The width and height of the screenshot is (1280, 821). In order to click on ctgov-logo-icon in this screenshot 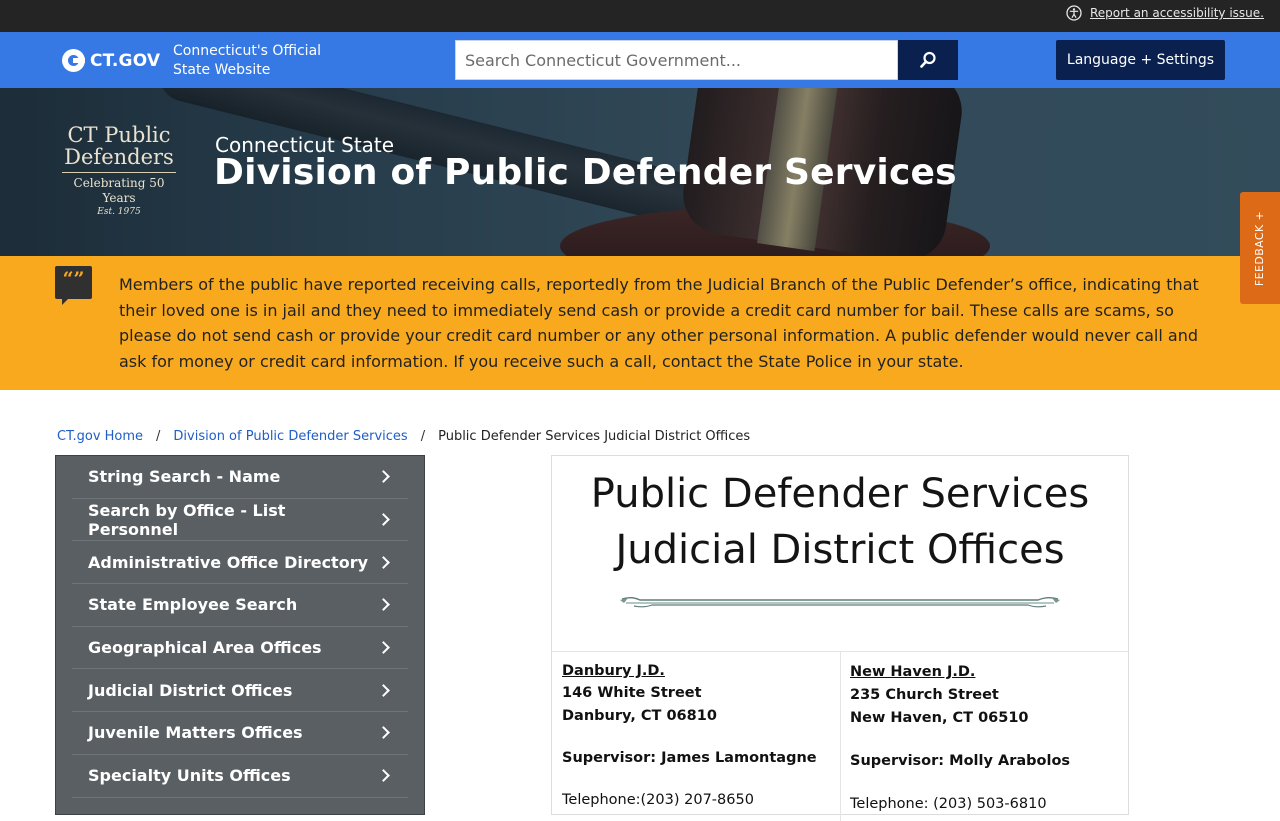, I will do `click(73, 60)`.